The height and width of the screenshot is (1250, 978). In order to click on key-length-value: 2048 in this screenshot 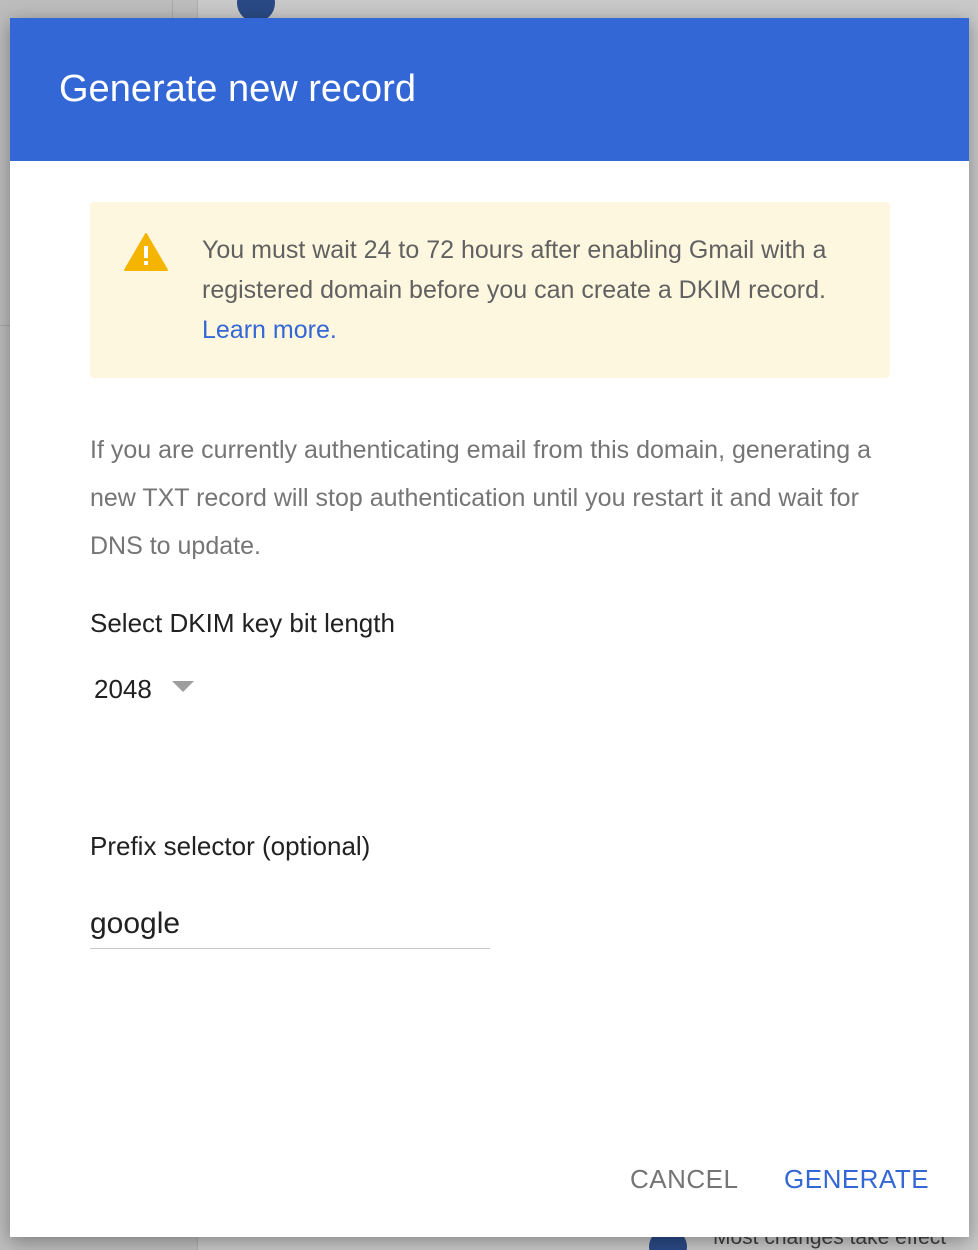, I will do `click(123, 689)`.